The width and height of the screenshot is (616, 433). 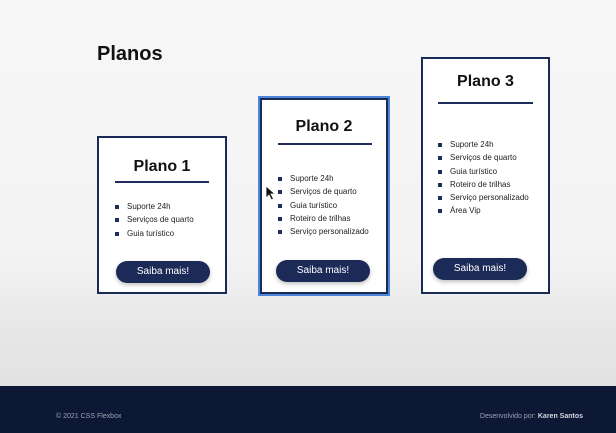 What do you see at coordinates (324, 126) in the screenshot?
I see `plan-title: Plano 2` at bounding box center [324, 126].